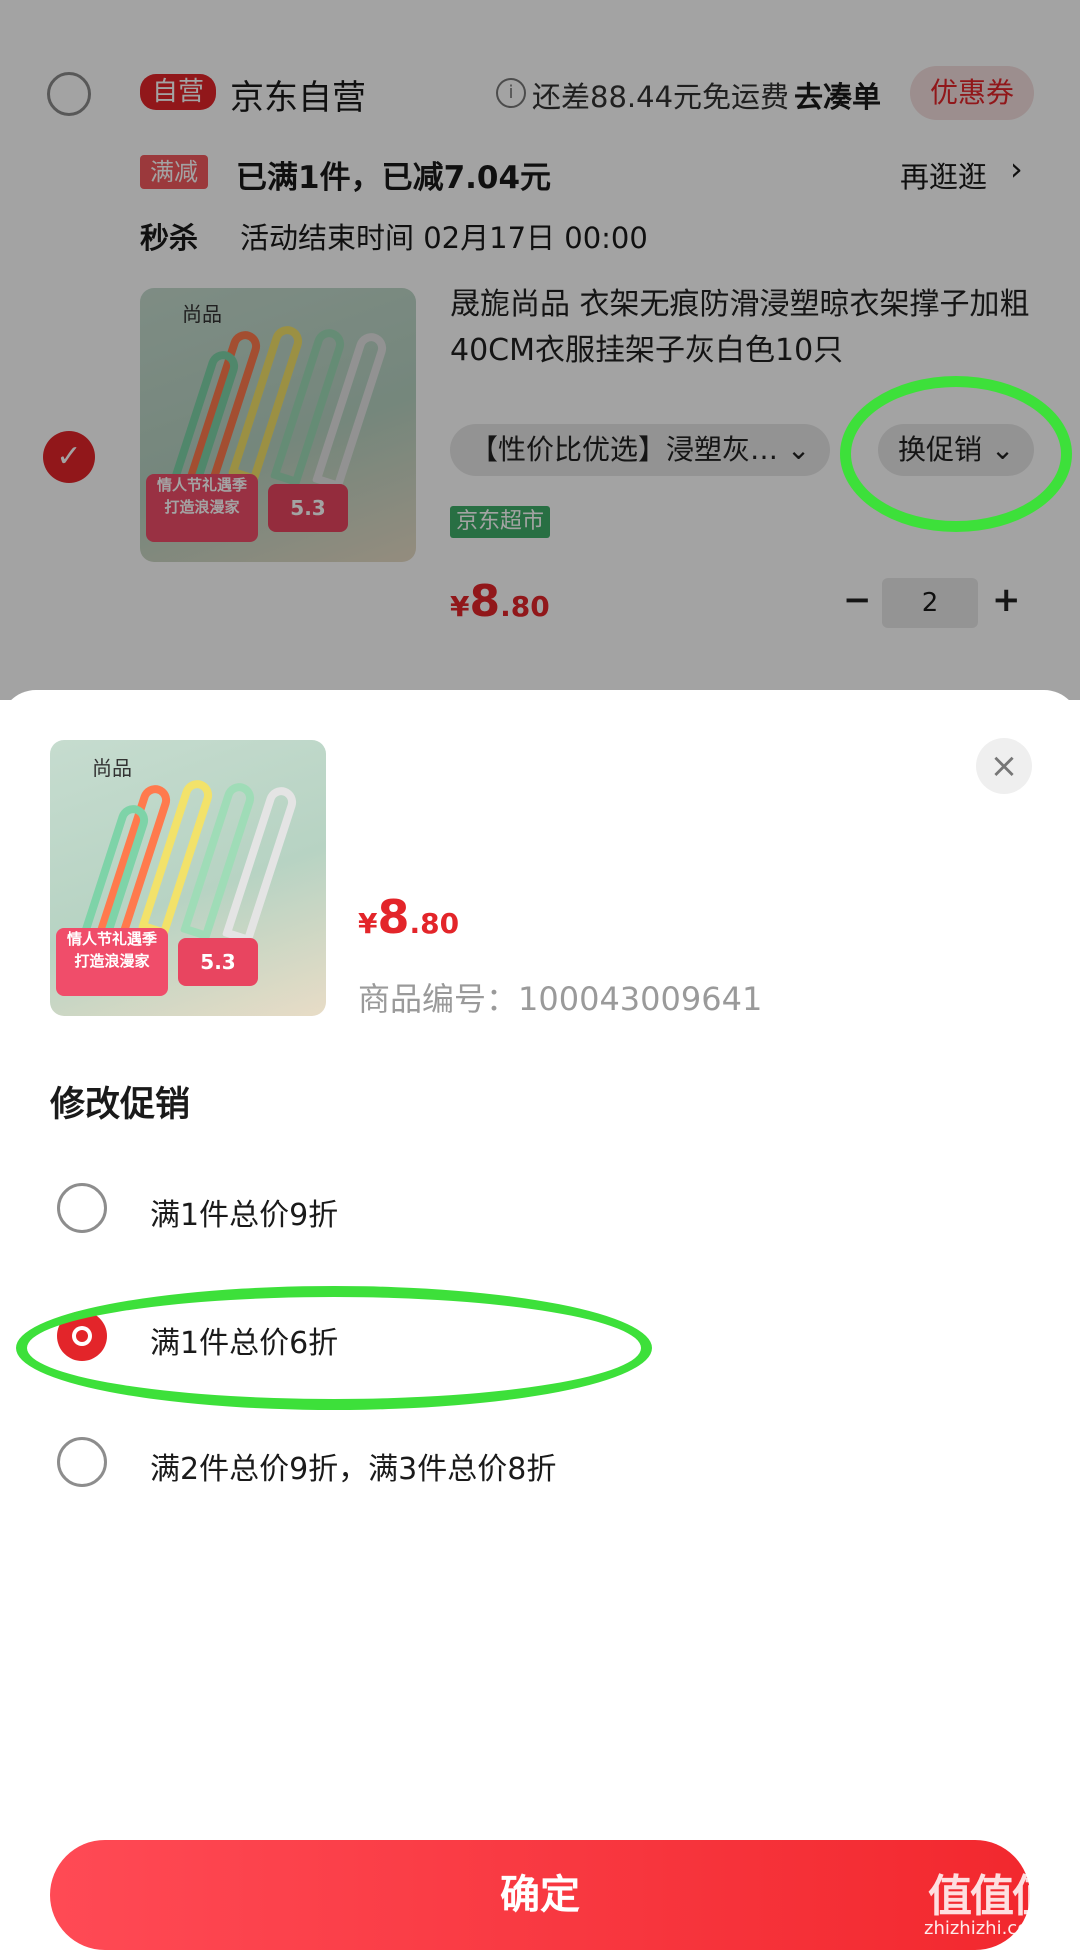  I want to click on section-title: 修改促销, so click(120, 1105).